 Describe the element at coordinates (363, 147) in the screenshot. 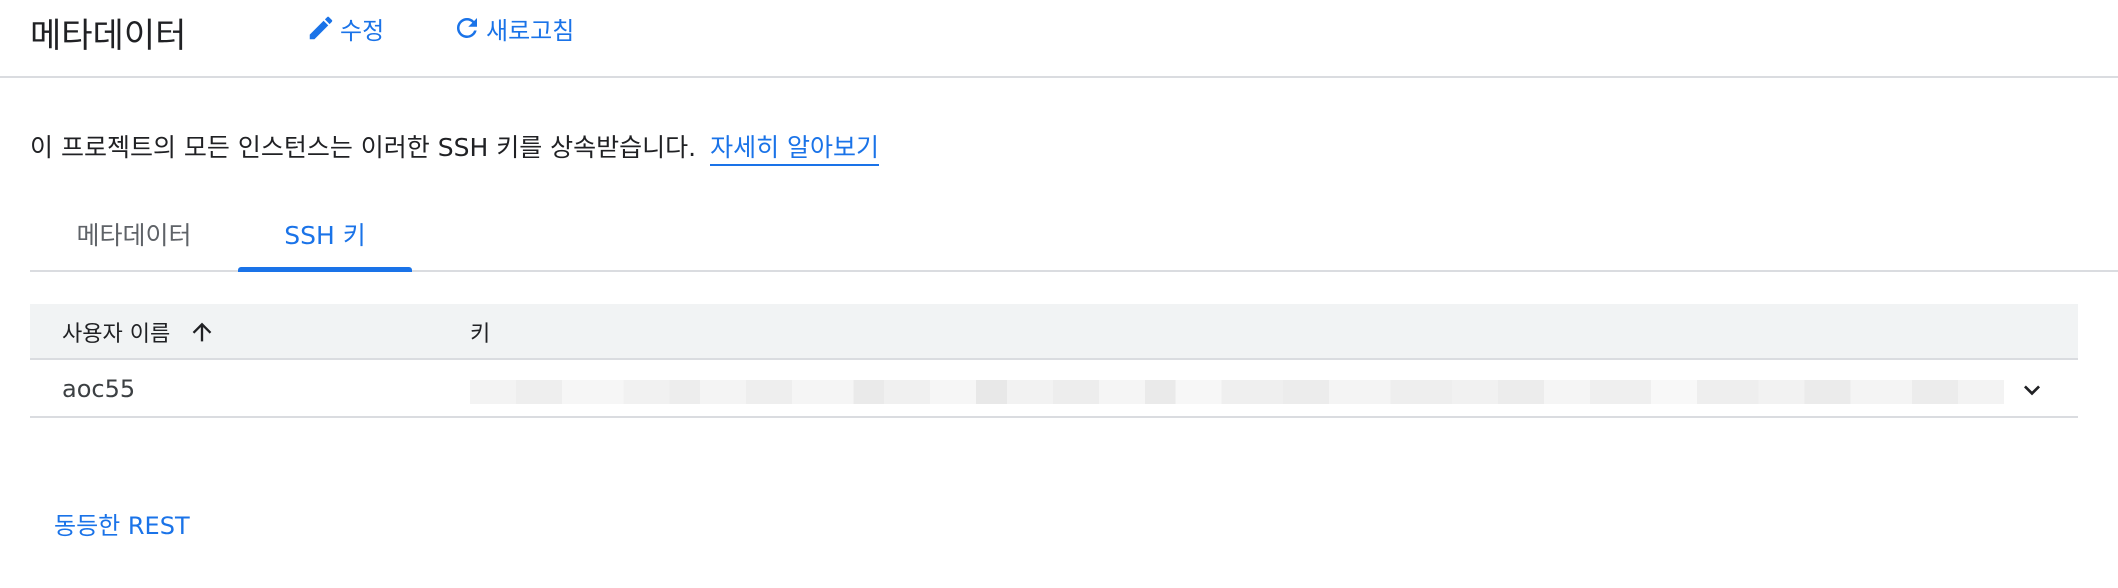

I see `description-text: 이 프로젝트의 모든 인스턴스는 이러한 SSH 키를 상속받습니다.` at that location.